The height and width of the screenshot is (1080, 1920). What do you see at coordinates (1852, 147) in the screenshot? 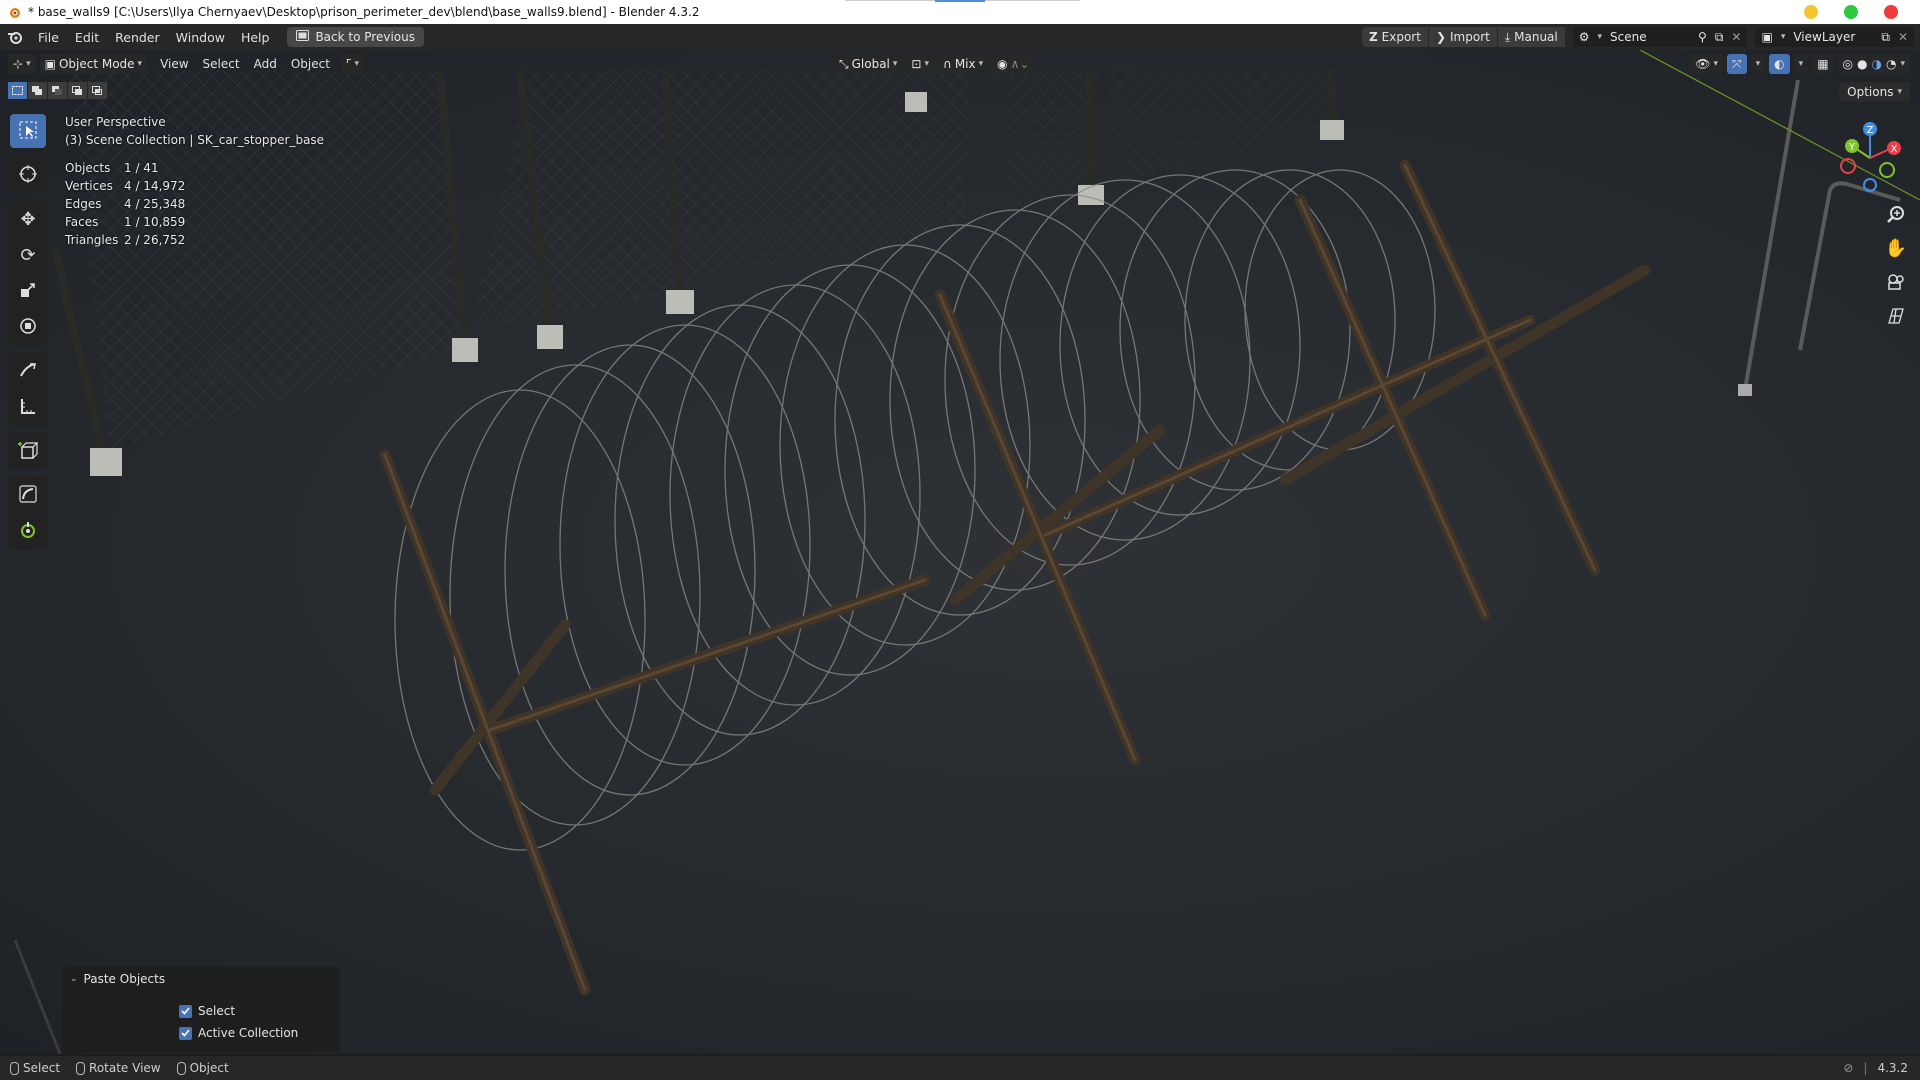
I see `gizmo-y-label: Y` at bounding box center [1852, 147].